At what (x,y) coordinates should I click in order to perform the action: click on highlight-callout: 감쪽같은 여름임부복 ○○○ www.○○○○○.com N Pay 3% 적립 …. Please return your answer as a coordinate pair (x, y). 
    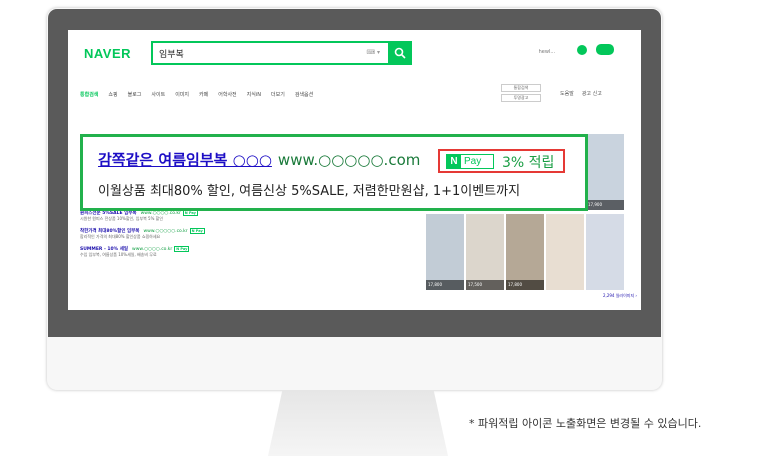
    Looking at the image, I should click on (334, 172).